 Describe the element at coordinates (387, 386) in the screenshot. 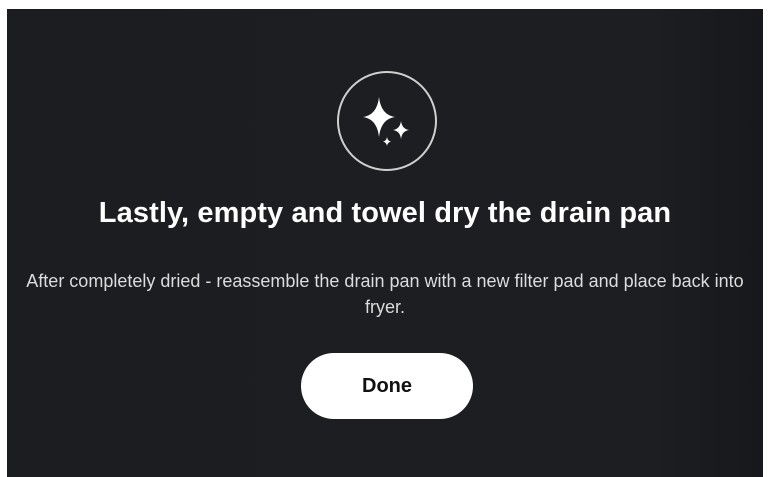

I see `done-button: Done` at that location.